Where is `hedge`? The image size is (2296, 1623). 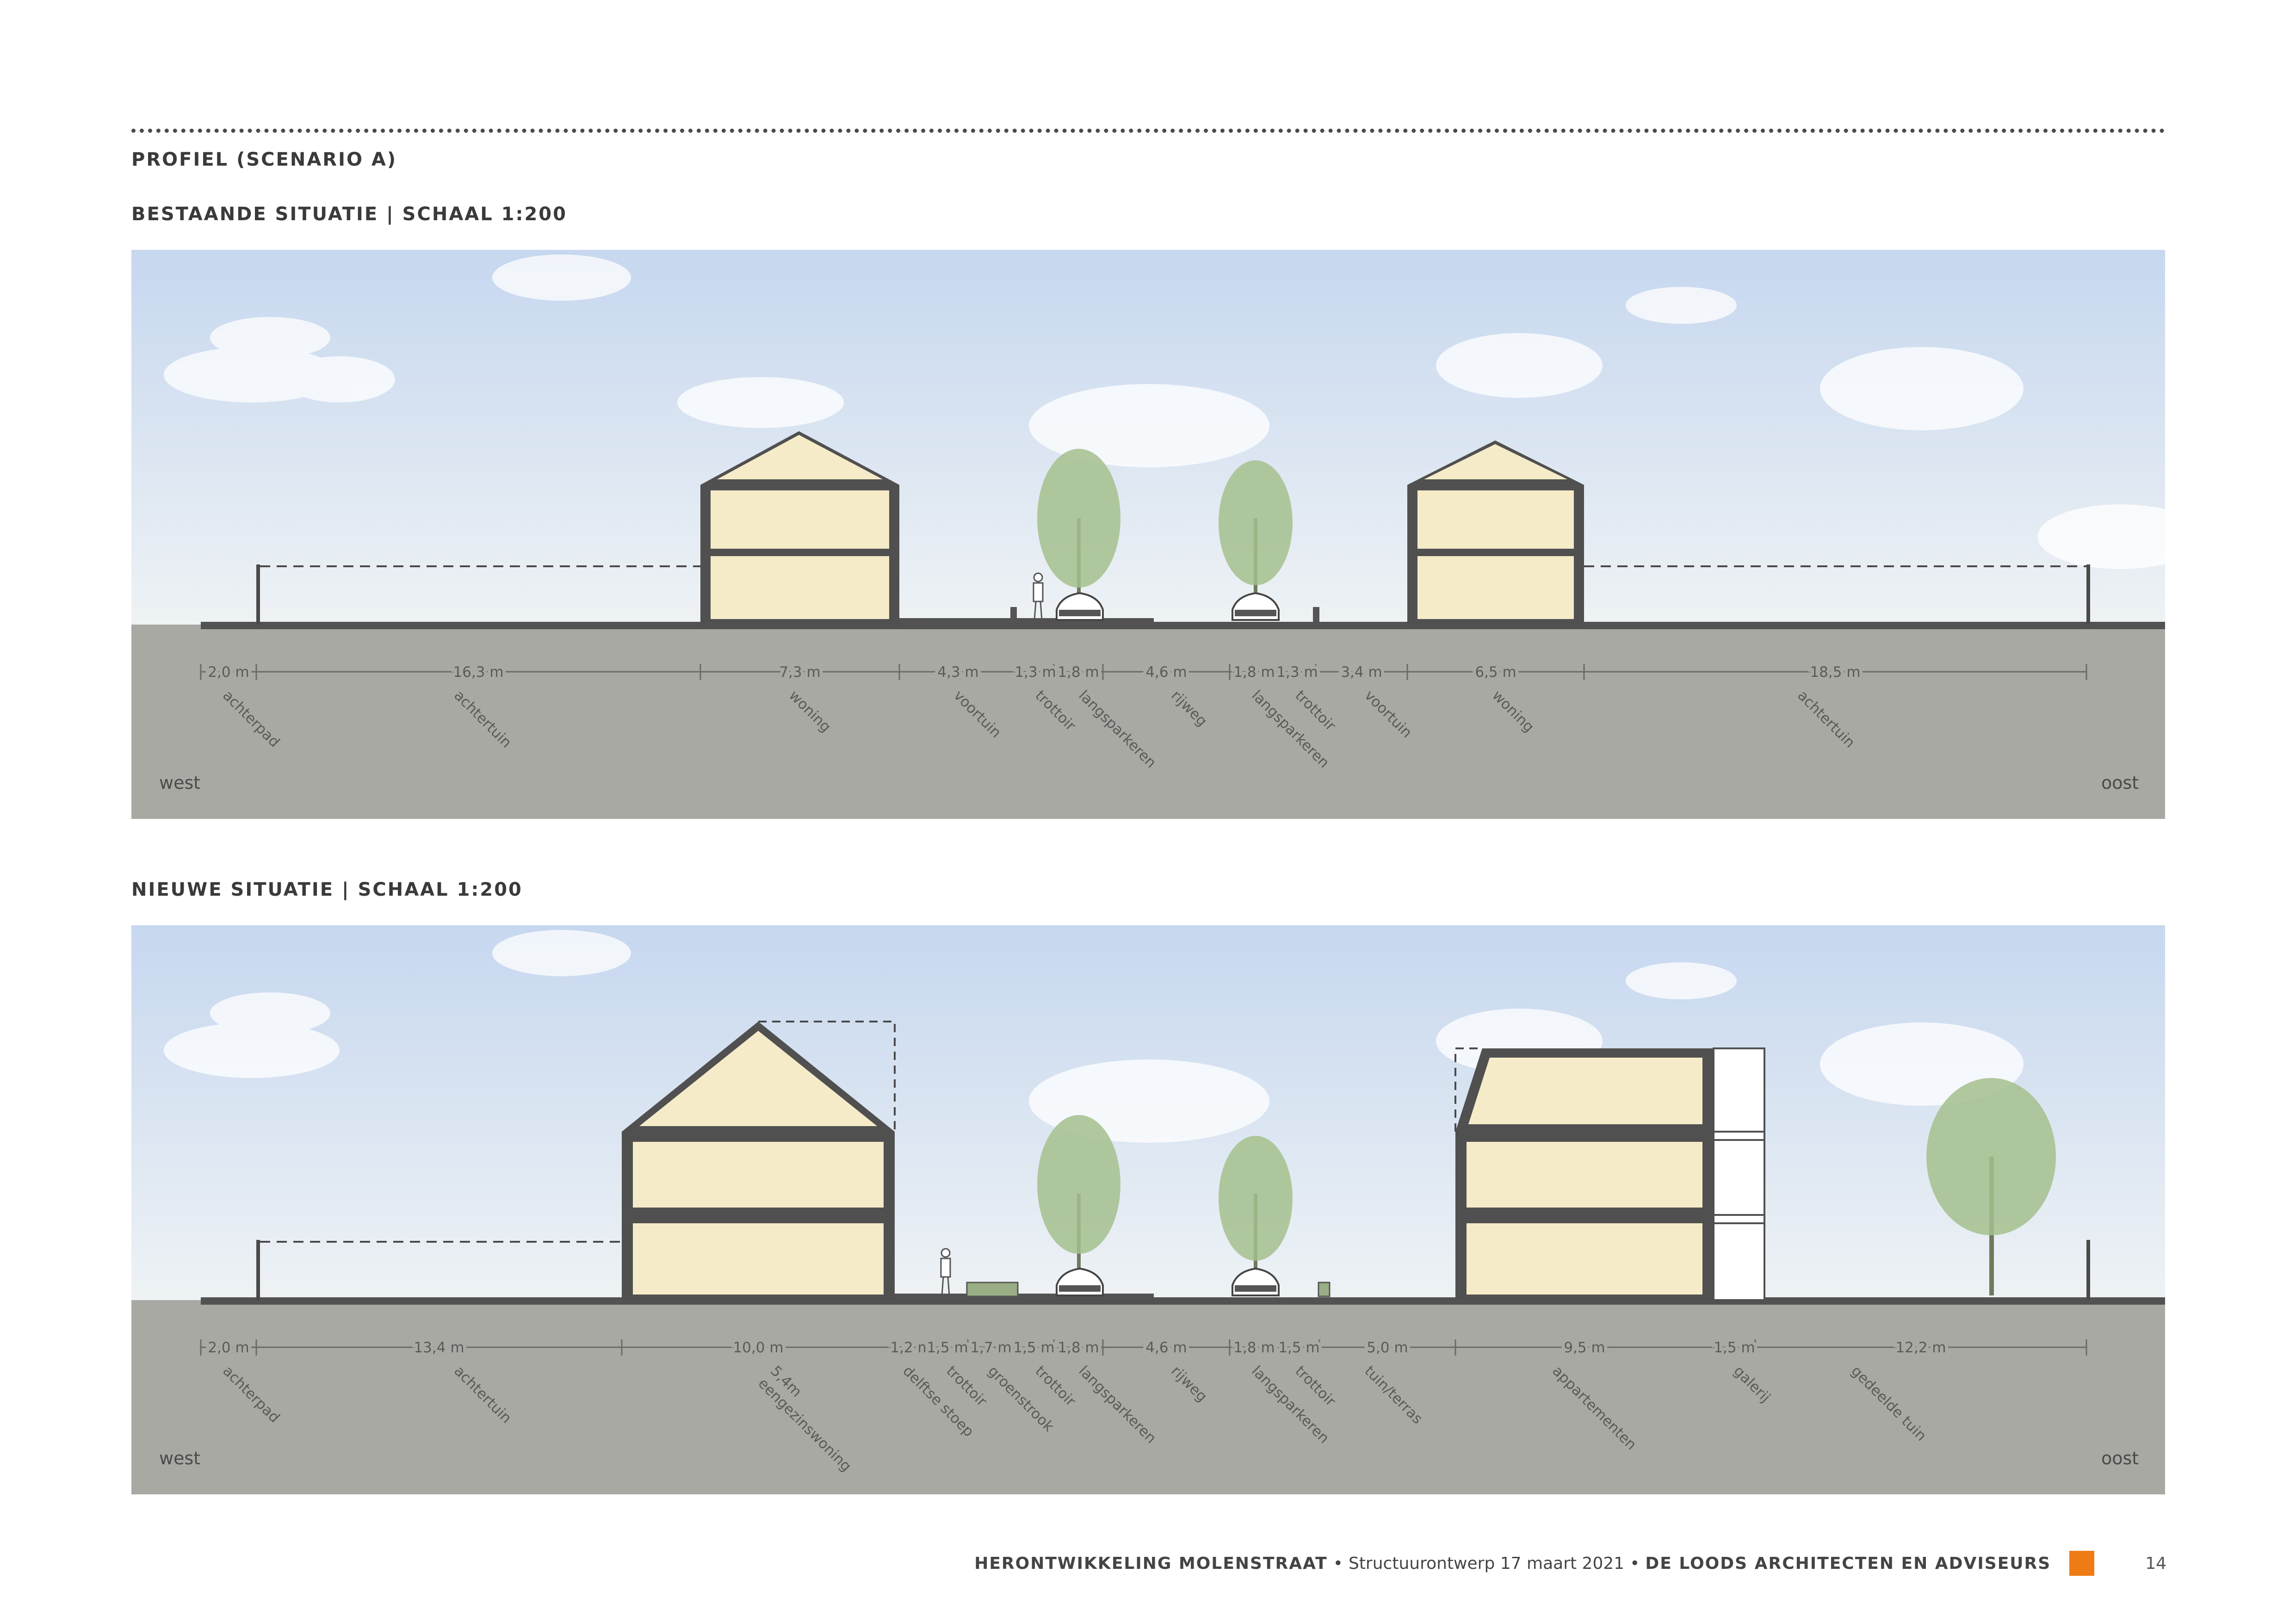 hedge is located at coordinates (992, 1289).